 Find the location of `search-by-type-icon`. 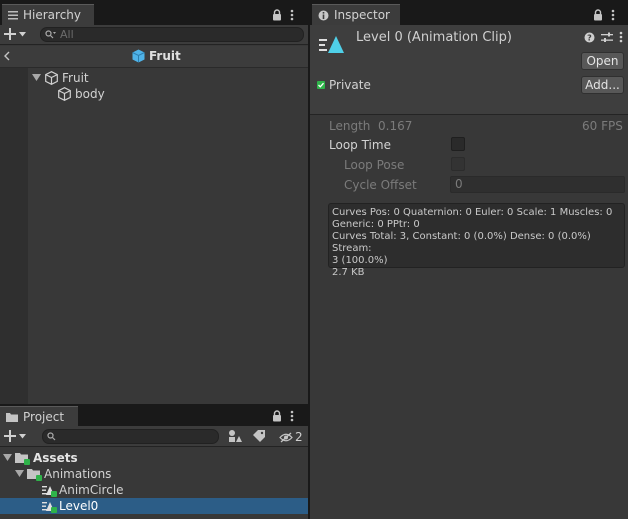

search-by-type-icon is located at coordinates (235, 436).